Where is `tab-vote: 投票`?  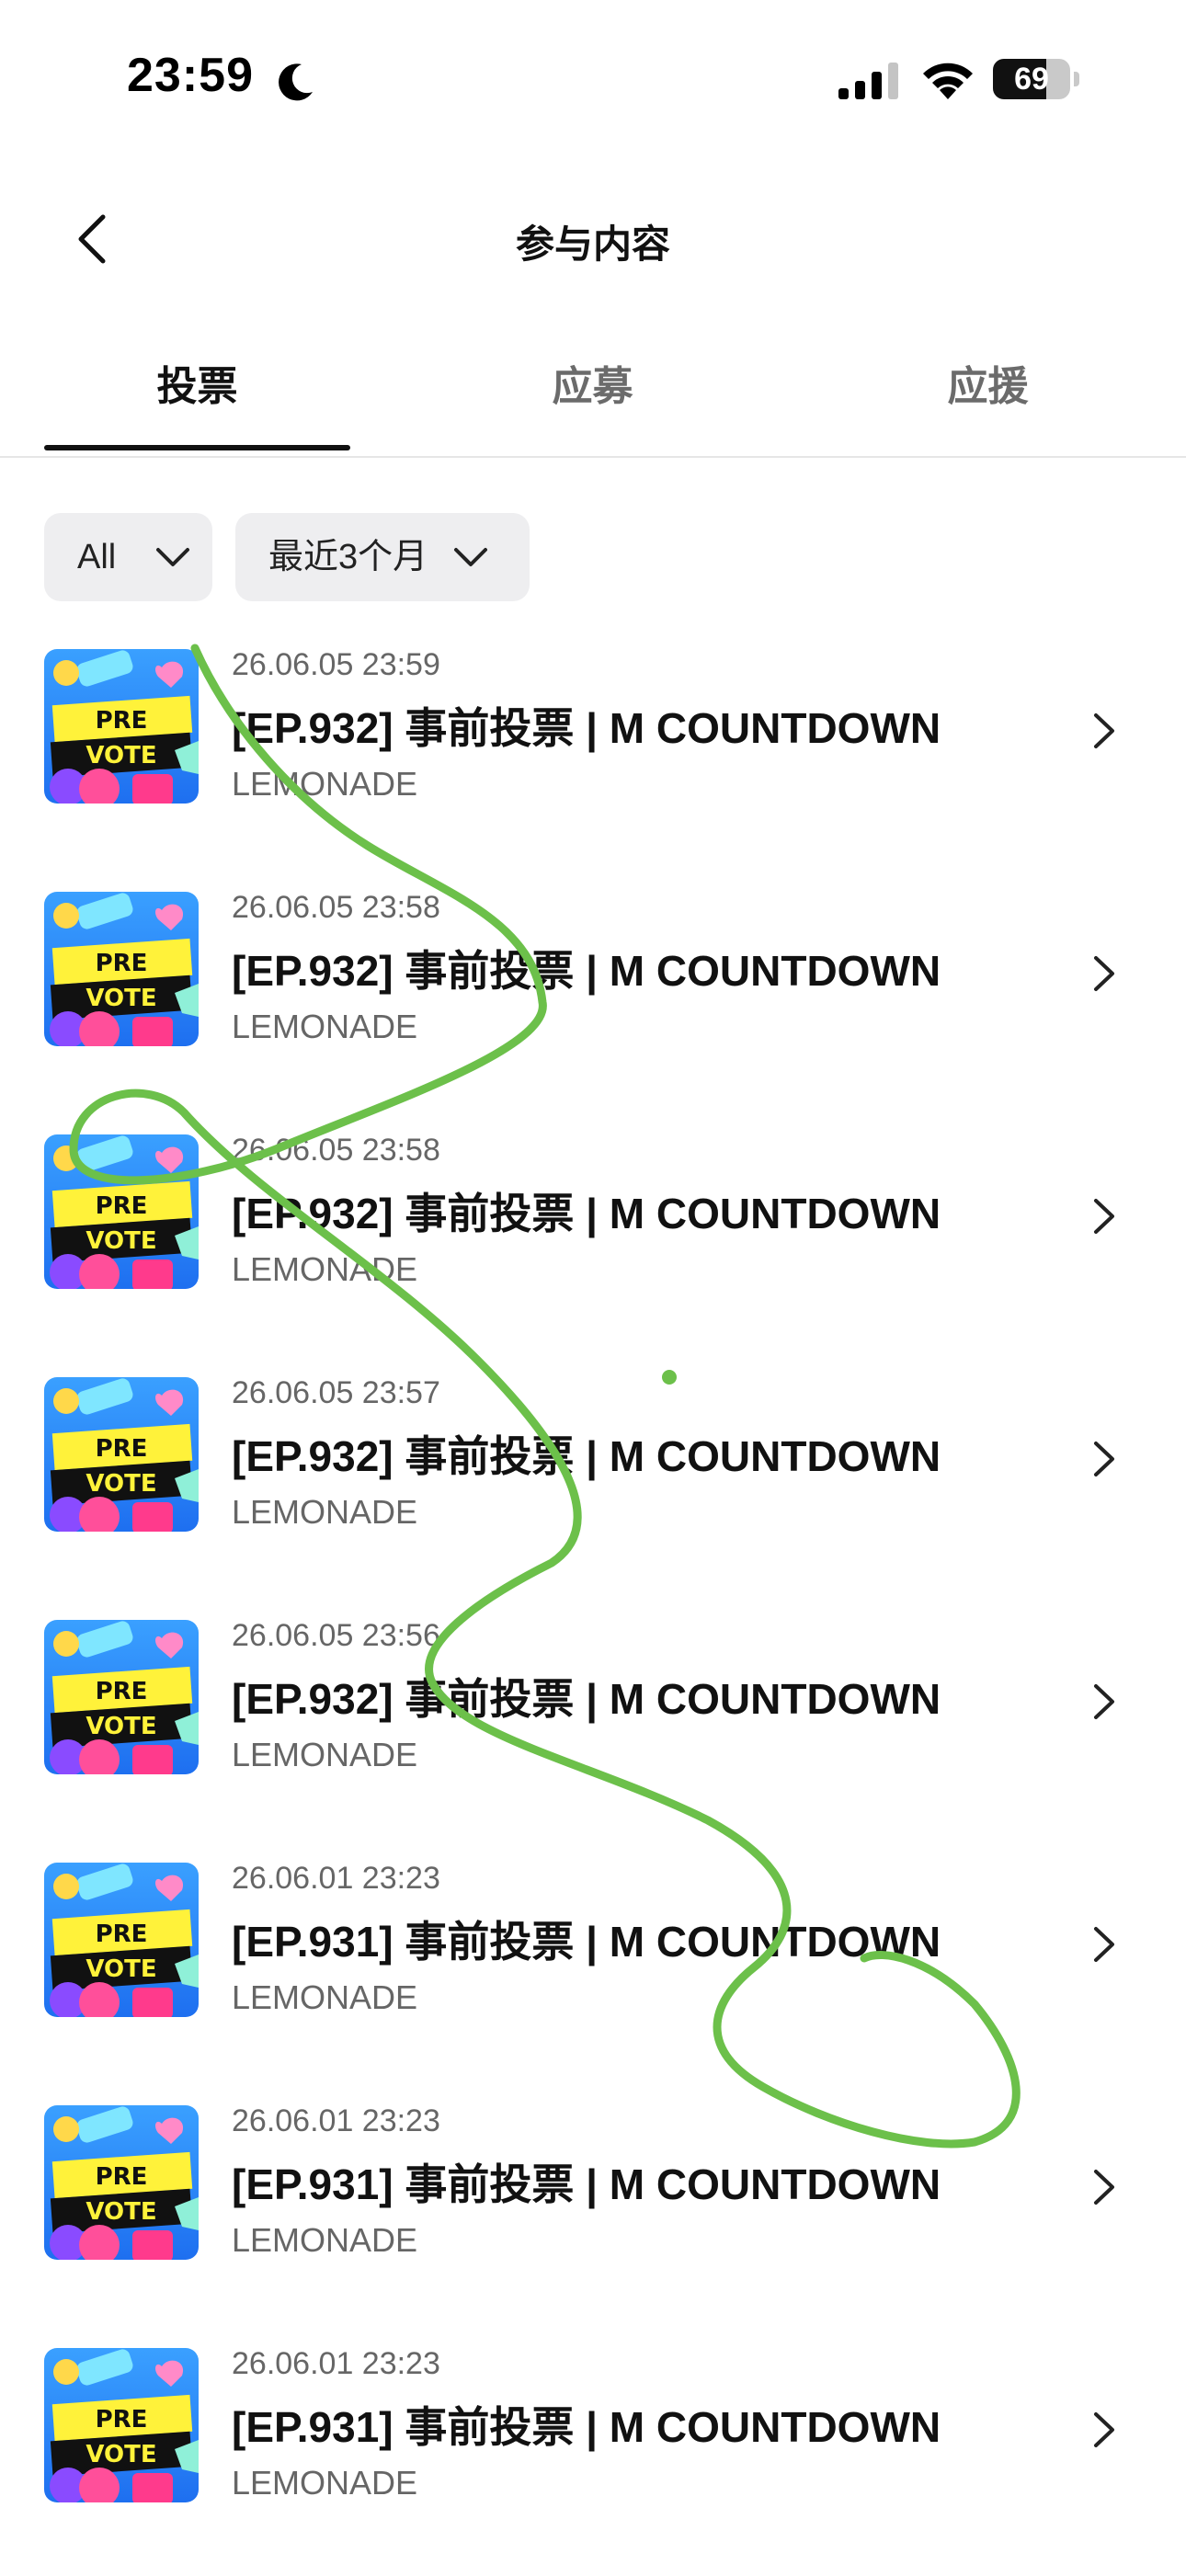
tab-vote: 投票 is located at coordinates (197, 405).